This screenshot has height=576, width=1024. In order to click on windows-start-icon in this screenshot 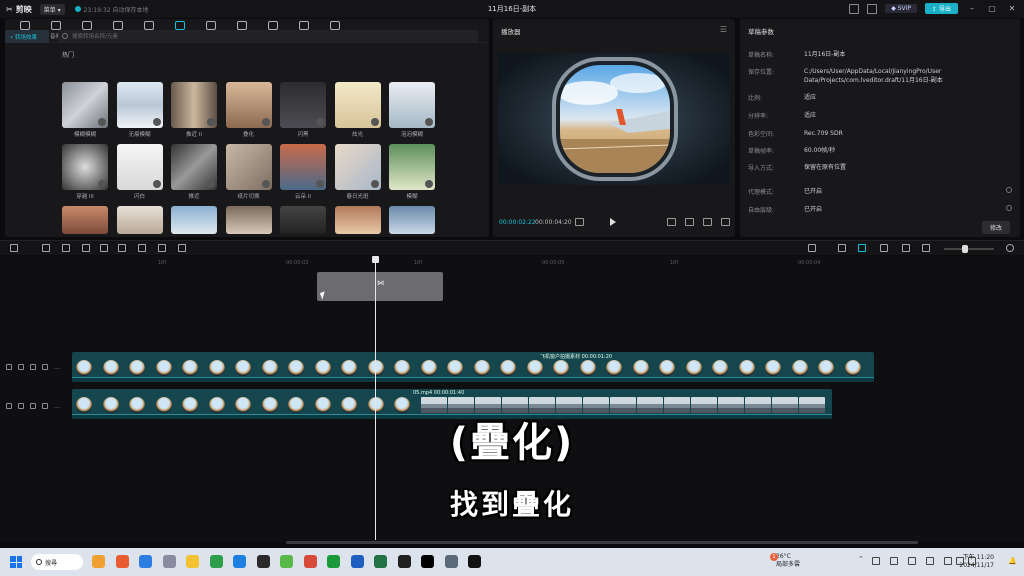, I will do `click(16, 562)`.